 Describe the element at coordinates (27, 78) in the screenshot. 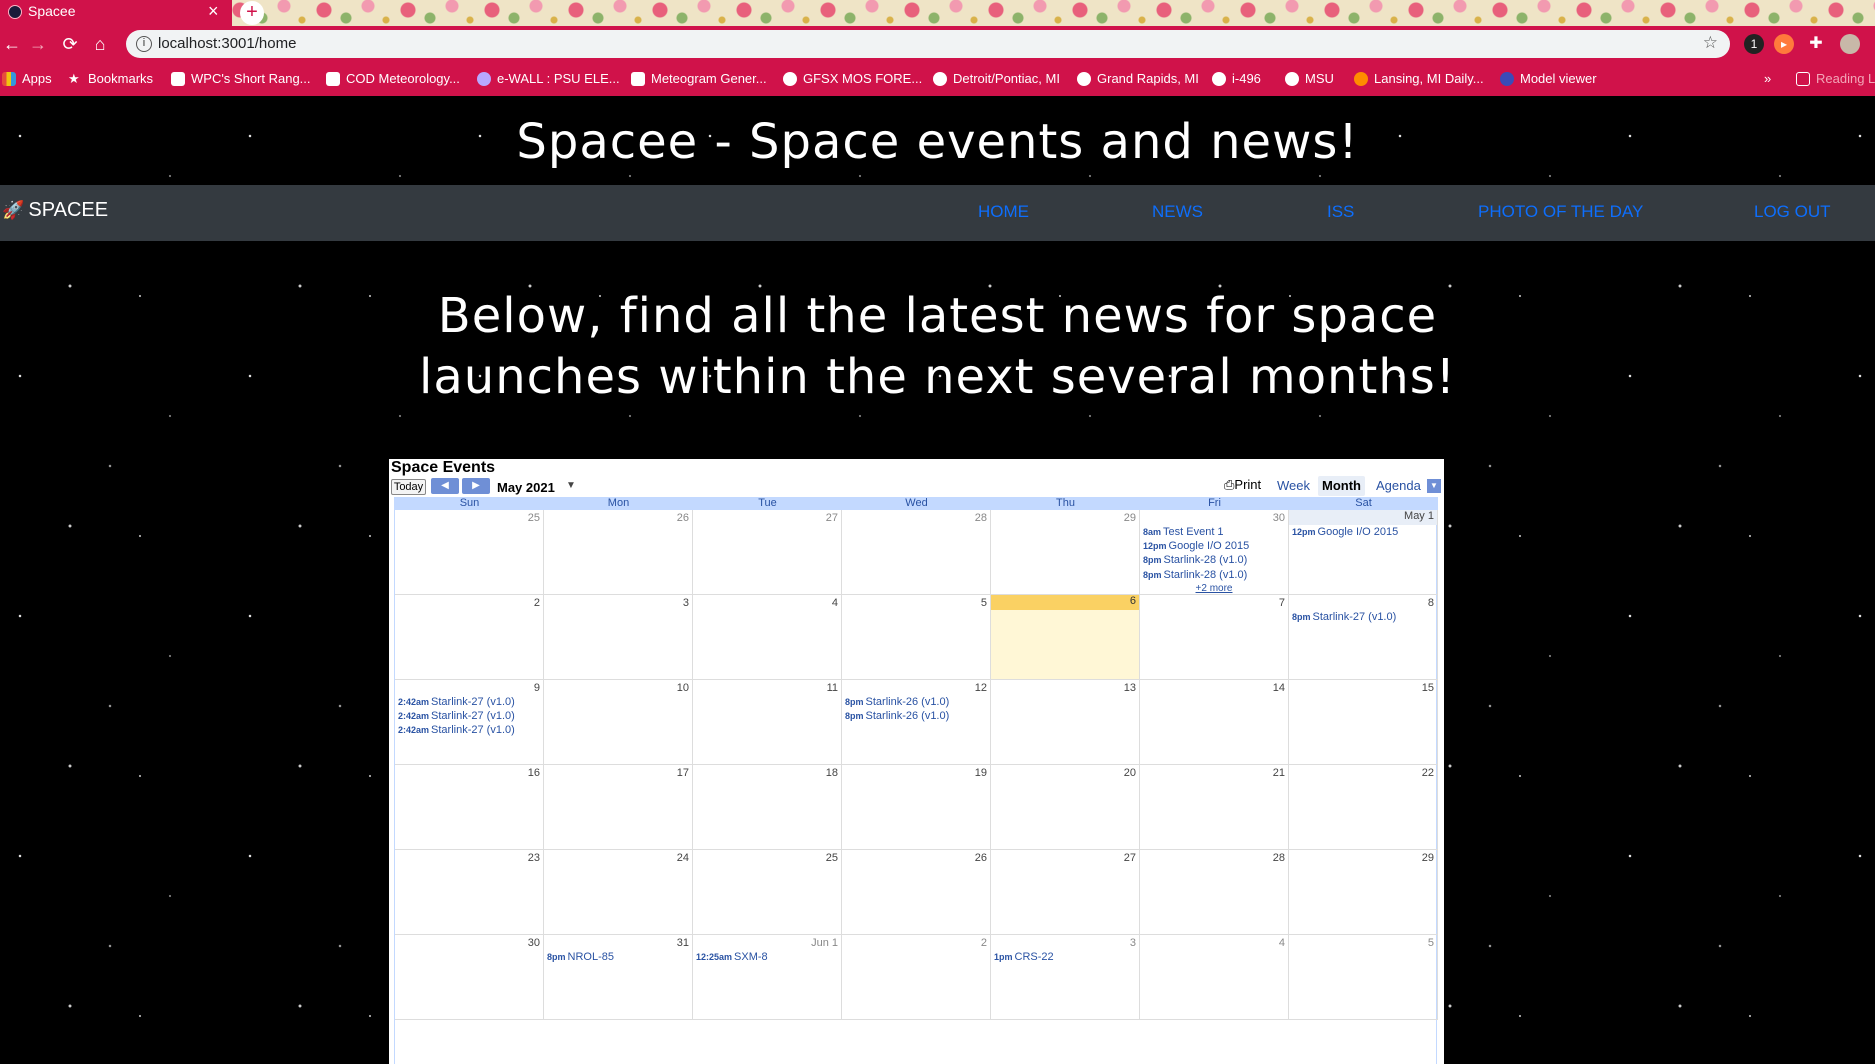

I see `bookmark-apps: Apps` at that location.